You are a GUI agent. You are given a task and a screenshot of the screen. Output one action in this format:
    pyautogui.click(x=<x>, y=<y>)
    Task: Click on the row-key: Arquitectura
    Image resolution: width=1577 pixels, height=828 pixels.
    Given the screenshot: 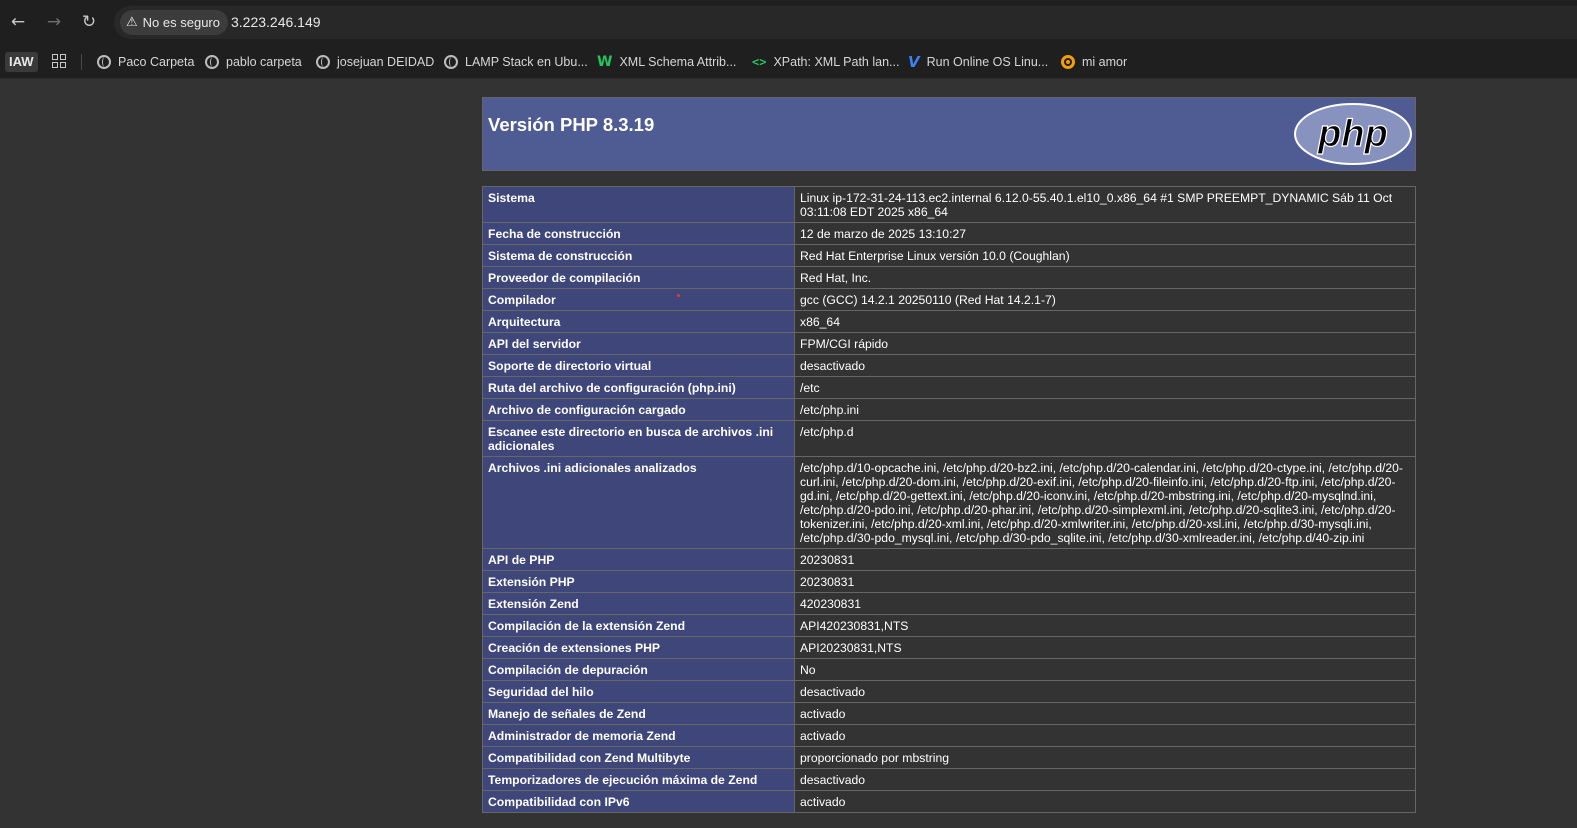 What is the action you would take?
    pyautogui.click(x=638, y=321)
    